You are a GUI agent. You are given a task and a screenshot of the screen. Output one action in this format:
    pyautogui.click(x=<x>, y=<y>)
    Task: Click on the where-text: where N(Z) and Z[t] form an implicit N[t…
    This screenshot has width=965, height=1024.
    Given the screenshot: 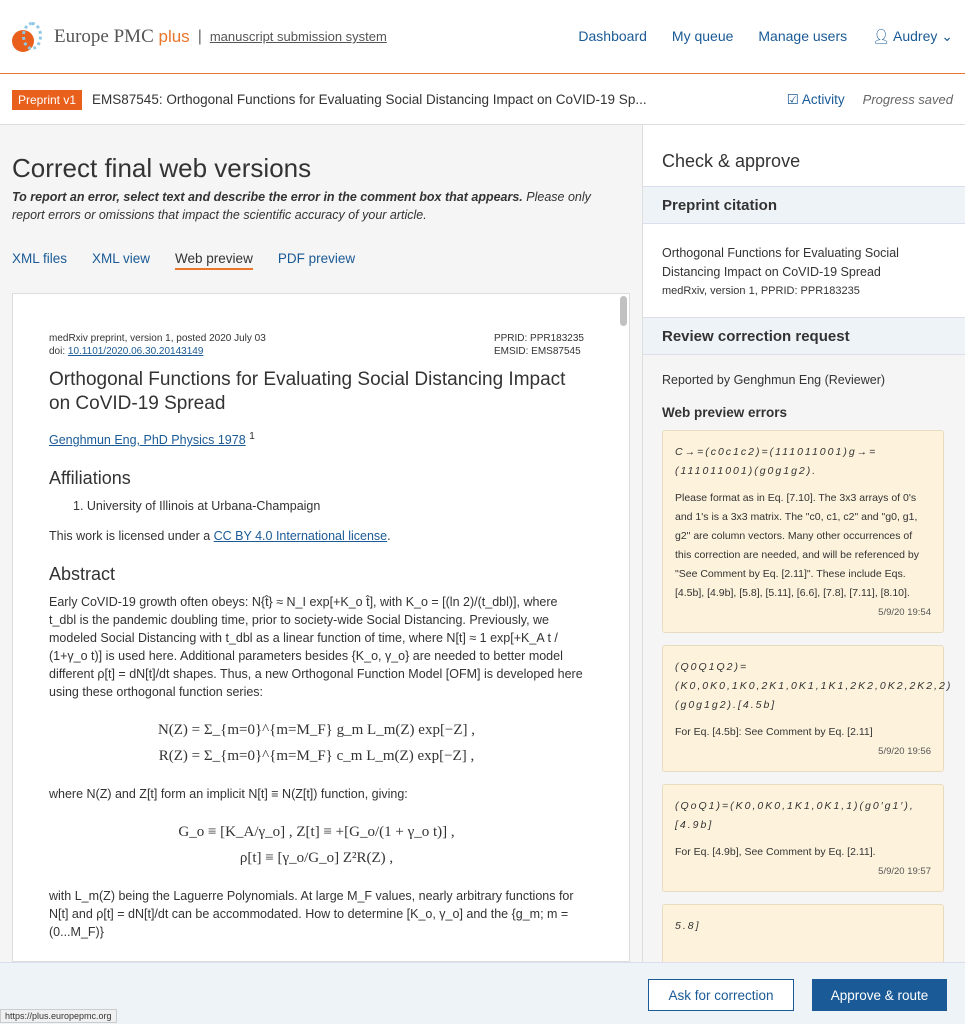 What is the action you would take?
    pyautogui.click(x=228, y=794)
    